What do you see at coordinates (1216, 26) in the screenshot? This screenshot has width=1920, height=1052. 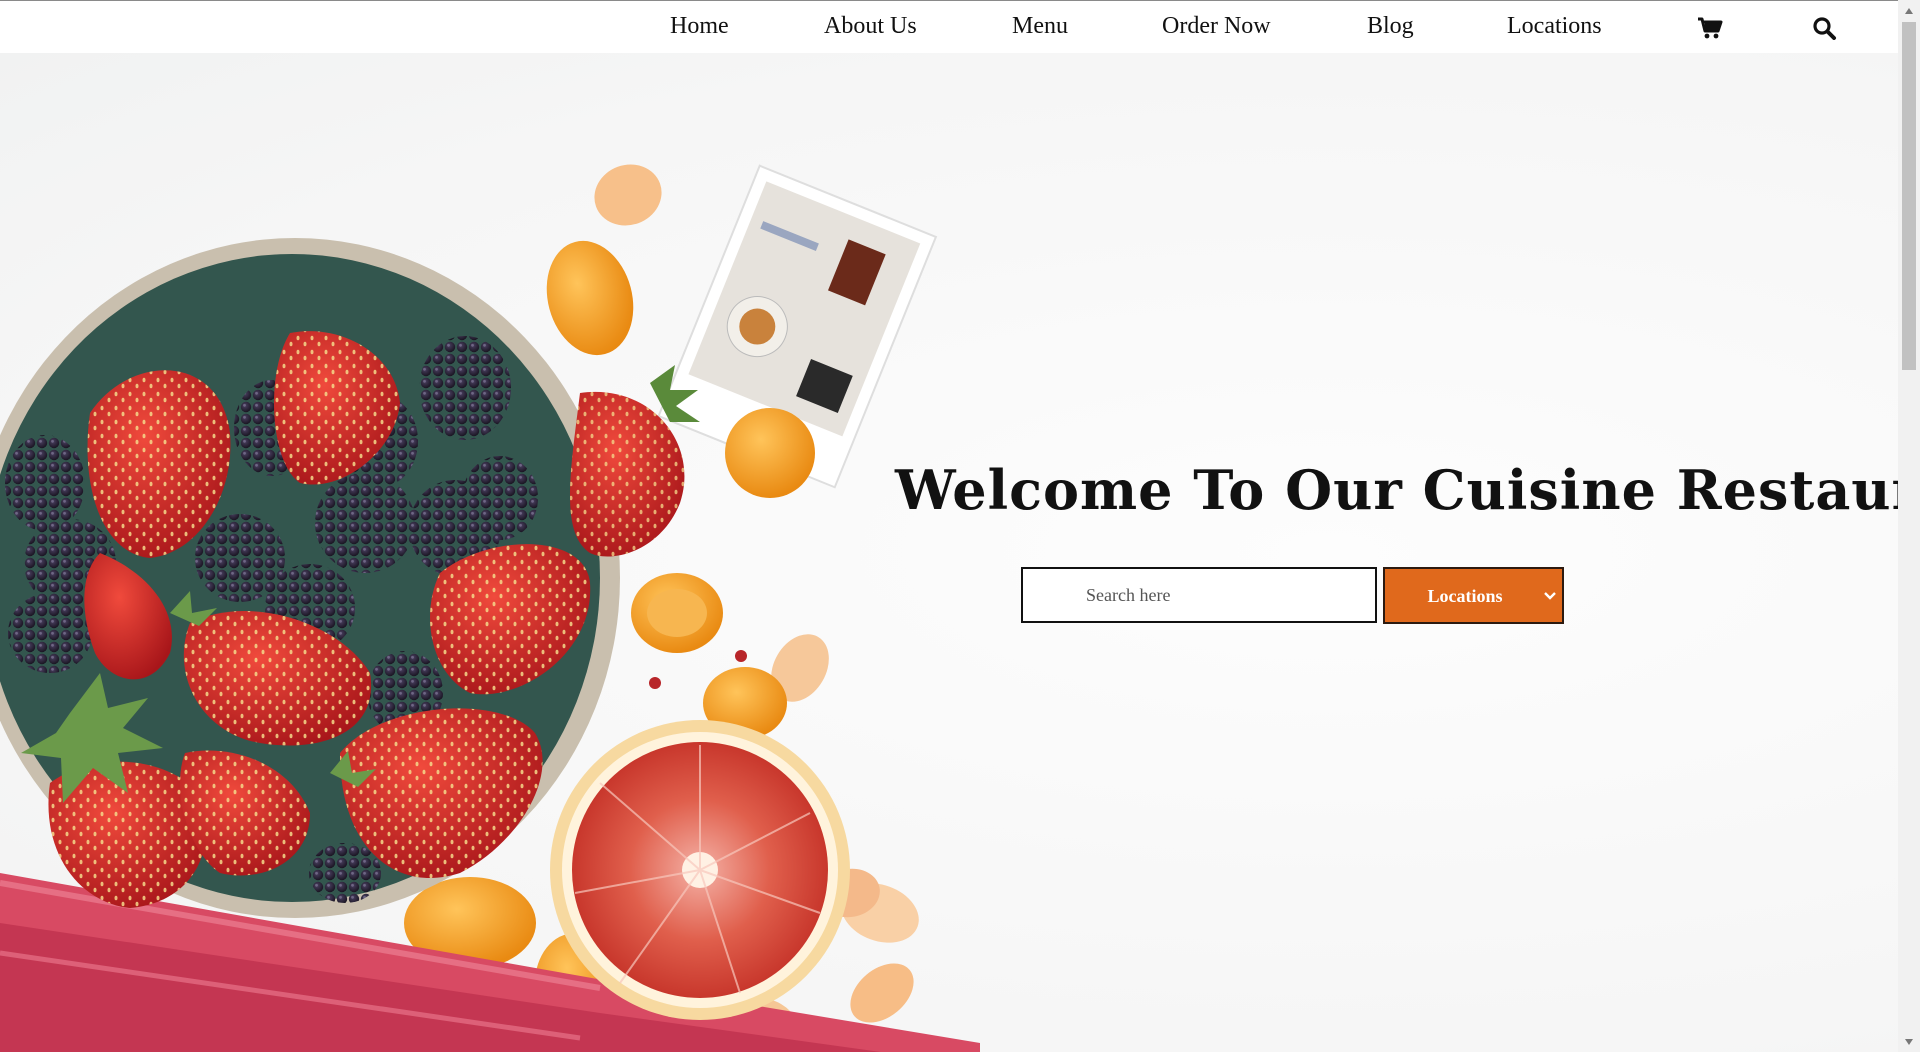 I see `nav-order-now-link: Order Now` at bounding box center [1216, 26].